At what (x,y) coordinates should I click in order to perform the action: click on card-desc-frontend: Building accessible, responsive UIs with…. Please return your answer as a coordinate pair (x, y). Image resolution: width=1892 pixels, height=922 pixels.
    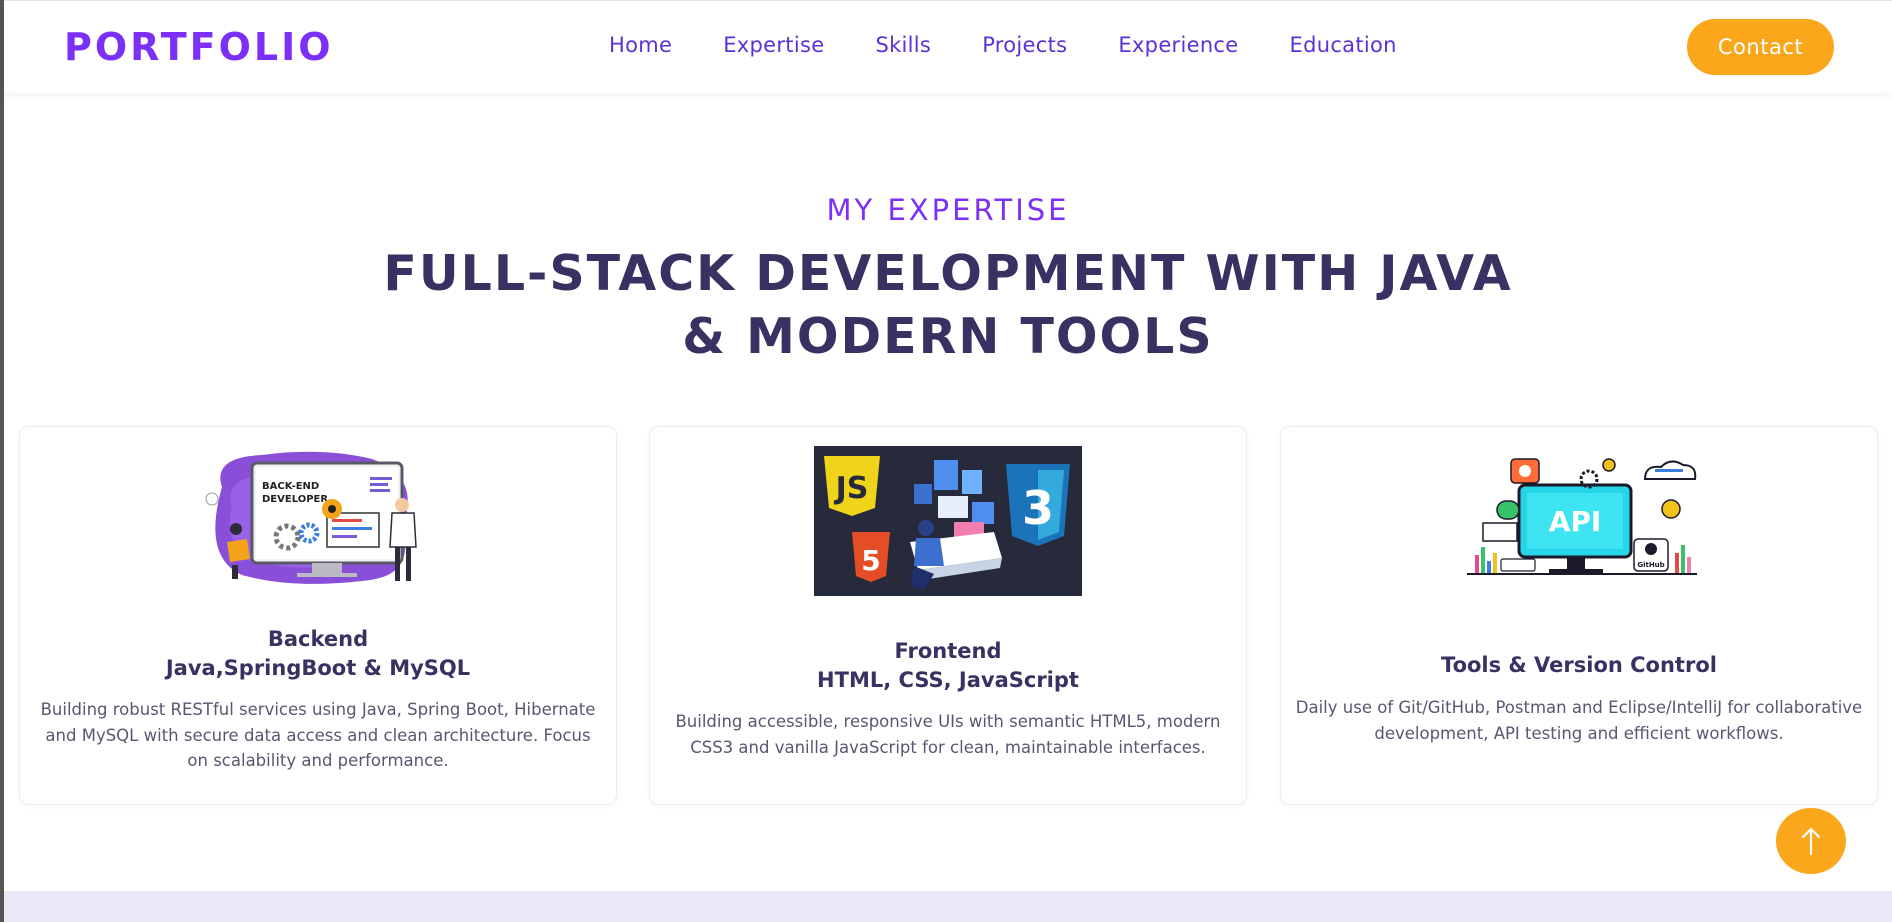
    Looking at the image, I should click on (948, 734).